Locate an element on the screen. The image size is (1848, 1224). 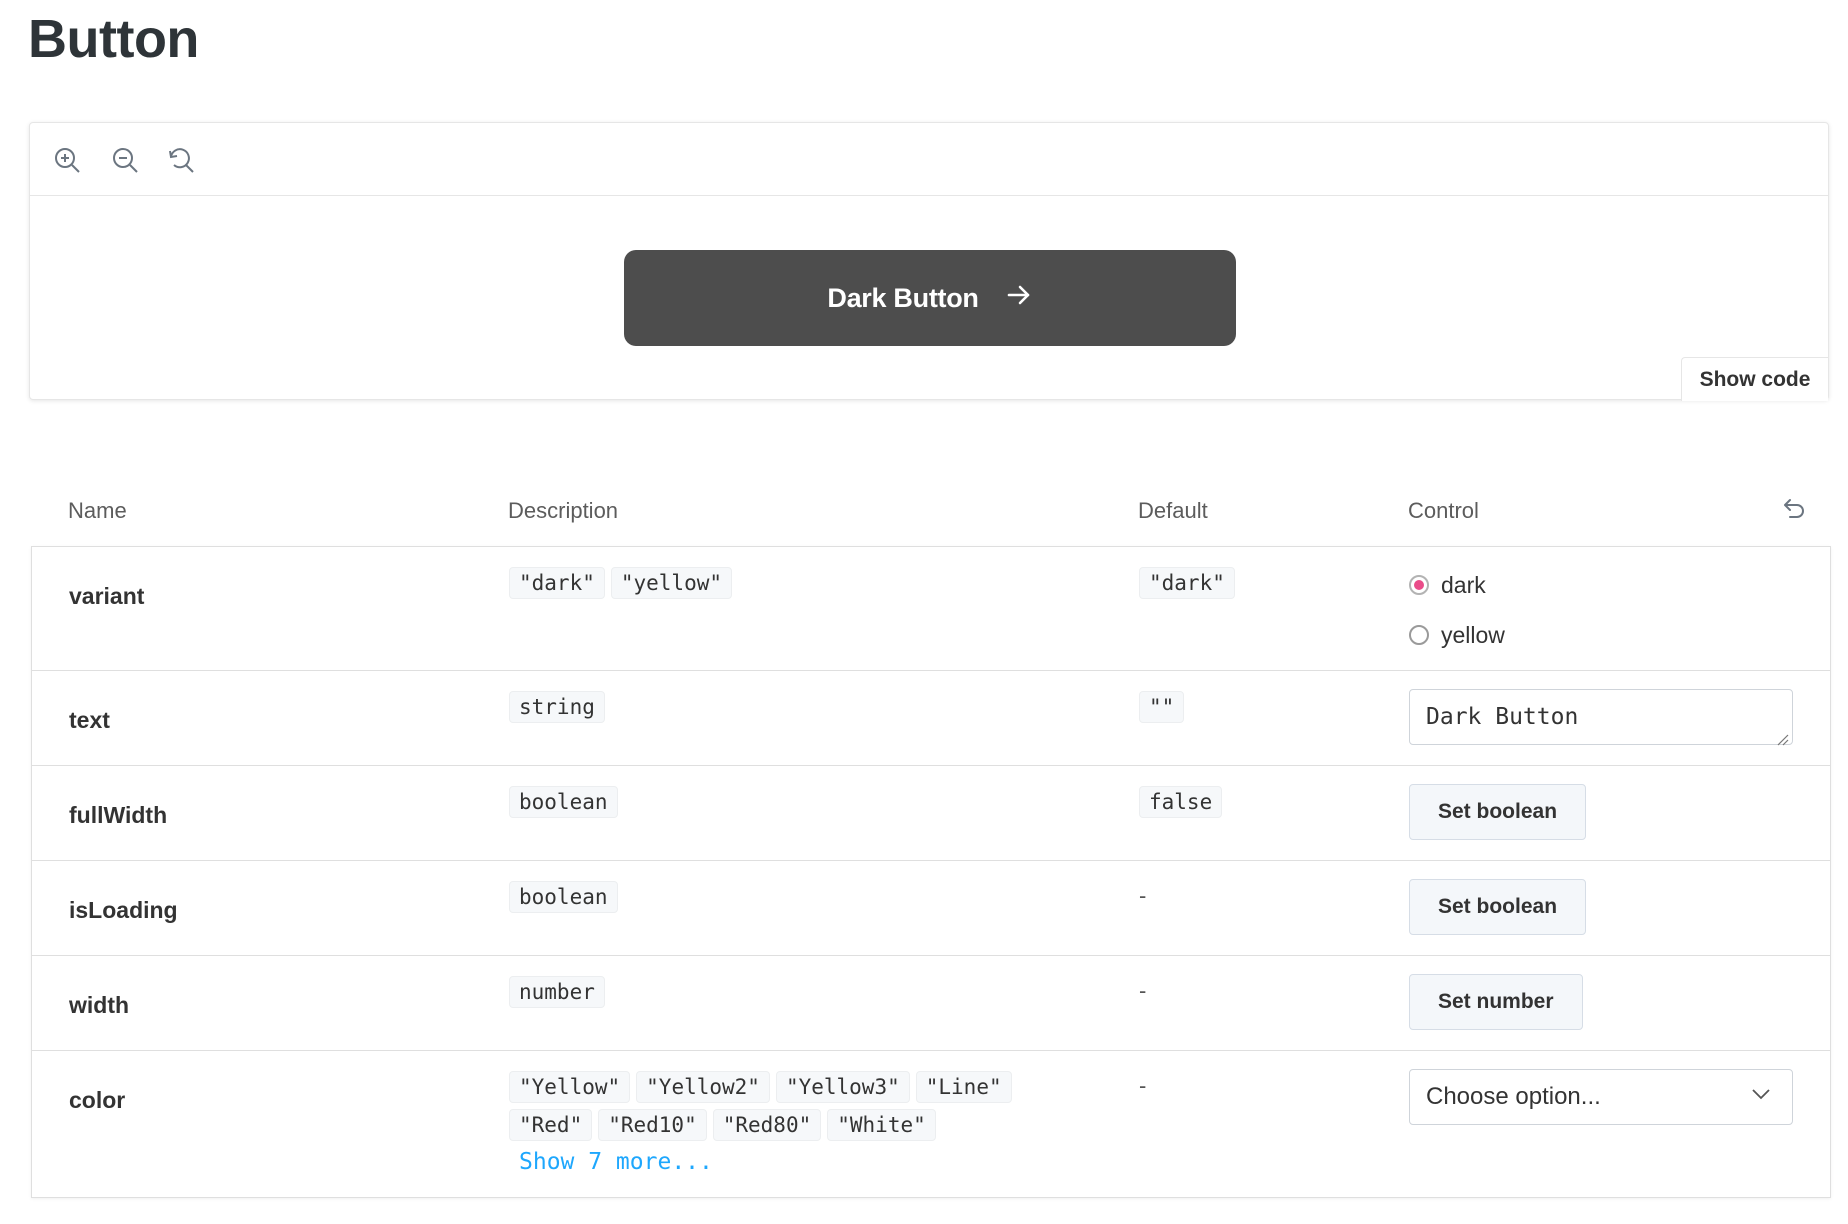
table-row: width number - Set number is located at coordinates (931, 1003).